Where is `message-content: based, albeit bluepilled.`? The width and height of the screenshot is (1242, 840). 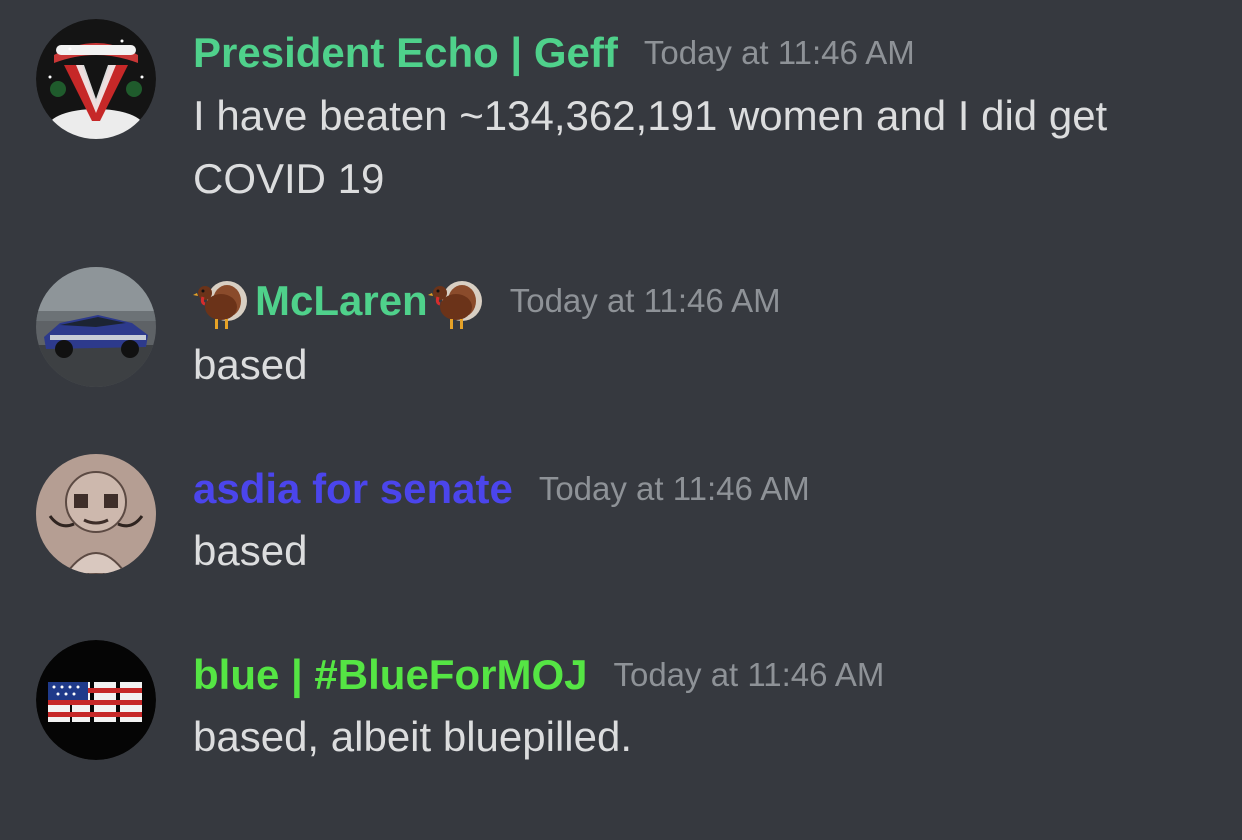 message-content: based, albeit bluepilled. is located at coordinates (412, 736).